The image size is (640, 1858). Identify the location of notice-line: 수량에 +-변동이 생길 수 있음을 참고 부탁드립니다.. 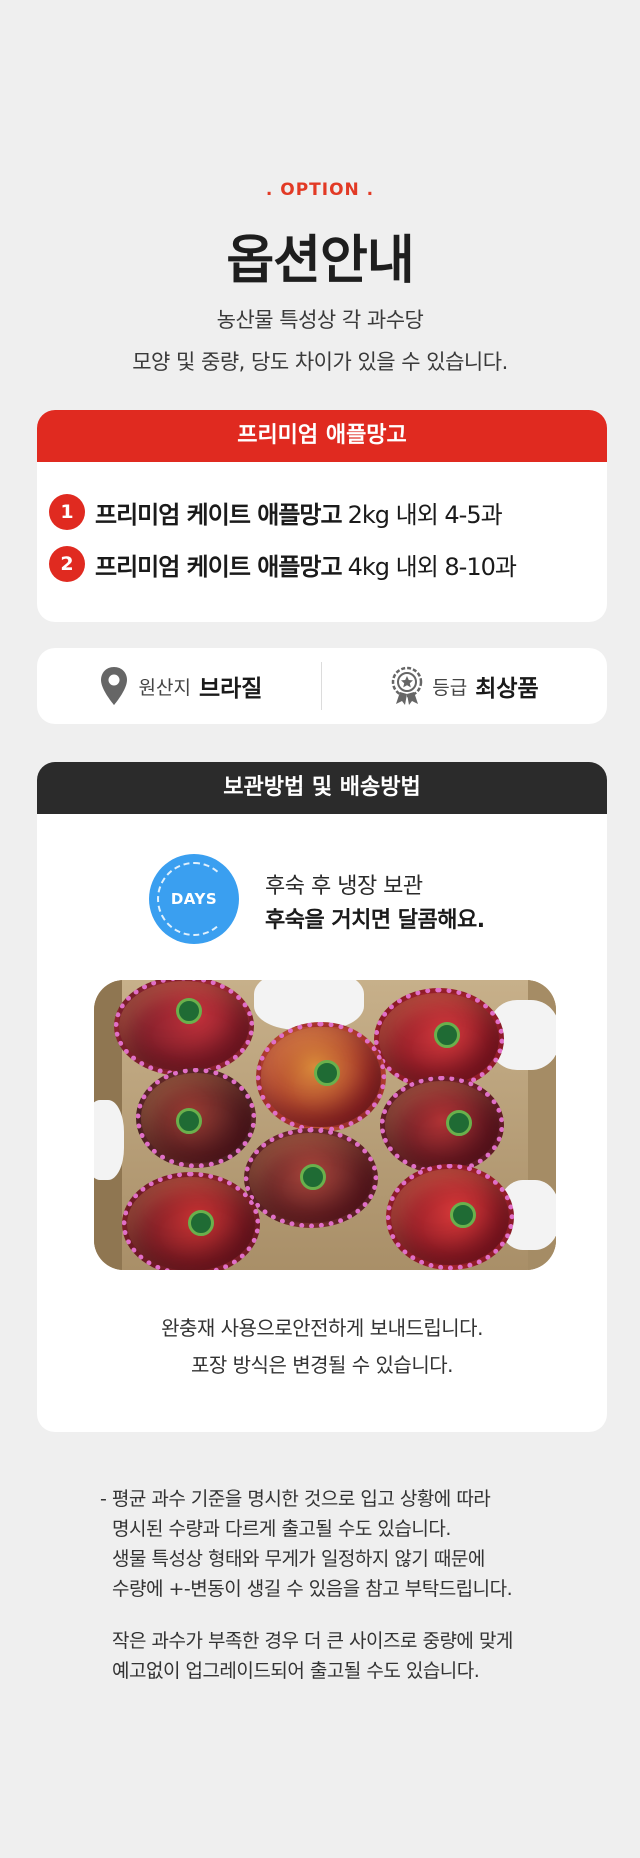
(312, 1589).